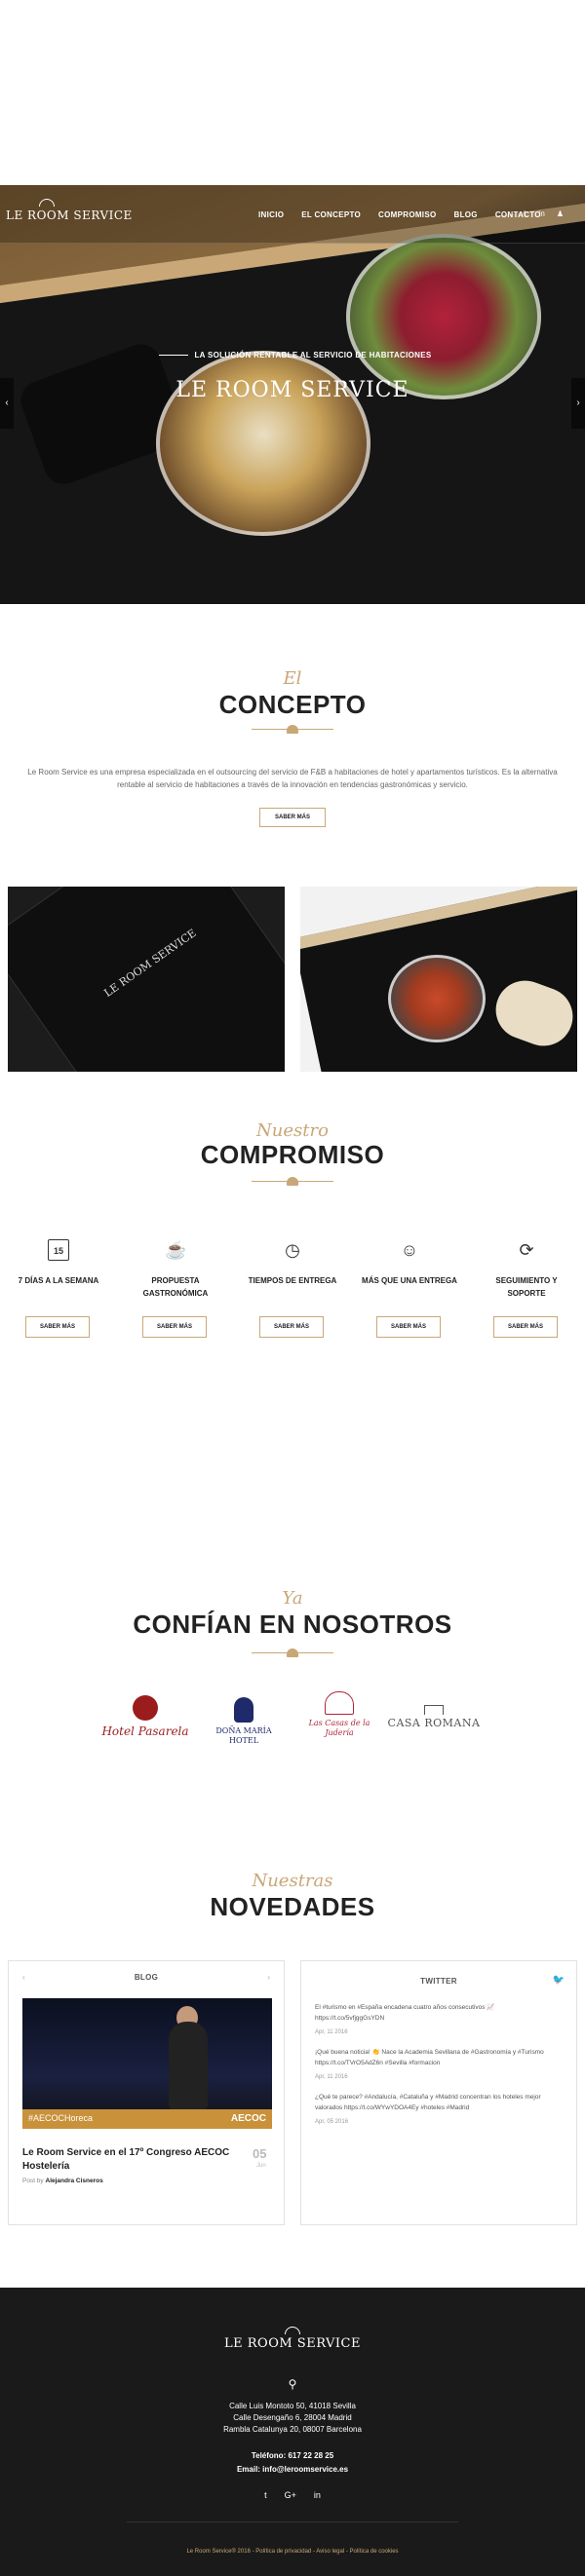 The width and height of the screenshot is (585, 2576). What do you see at coordinates (292, 2339) in the screenshot?
I see `footer-logo: LE ROOM SERVICE` at bounding box center [292, 2339].